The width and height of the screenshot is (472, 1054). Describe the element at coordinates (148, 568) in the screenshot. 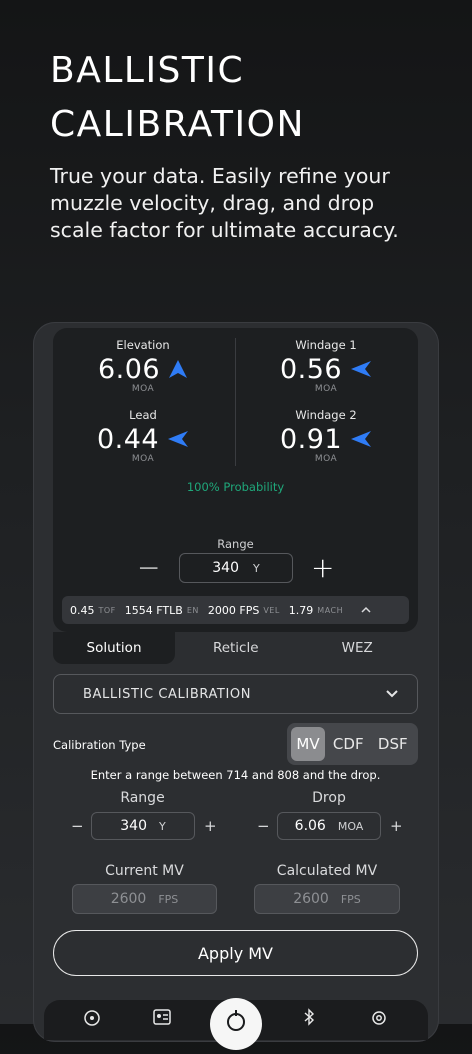

I see `range-decrement-button: −` at that location.